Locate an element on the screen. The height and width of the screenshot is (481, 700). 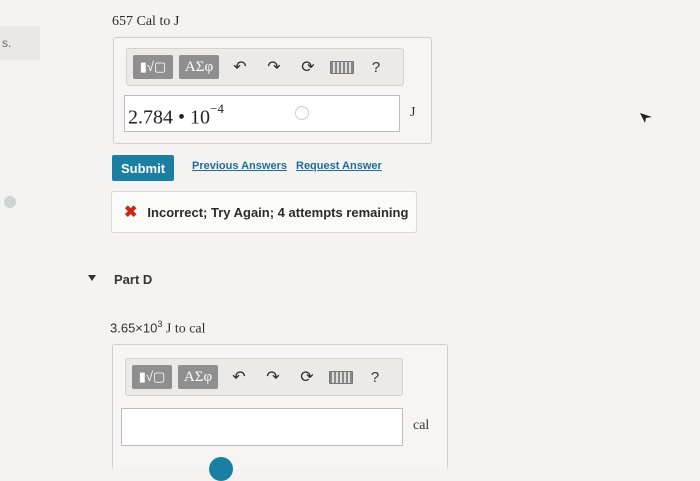
previous-answers-link: Previous Answers is located at coordinates (239, 166).